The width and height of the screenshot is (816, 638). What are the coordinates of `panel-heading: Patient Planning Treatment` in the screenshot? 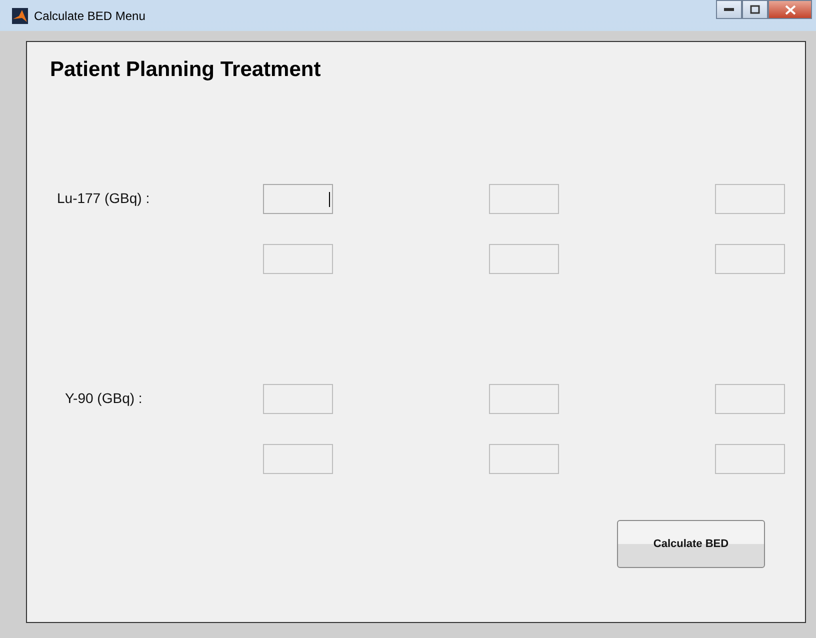 It's located at (186, 70).